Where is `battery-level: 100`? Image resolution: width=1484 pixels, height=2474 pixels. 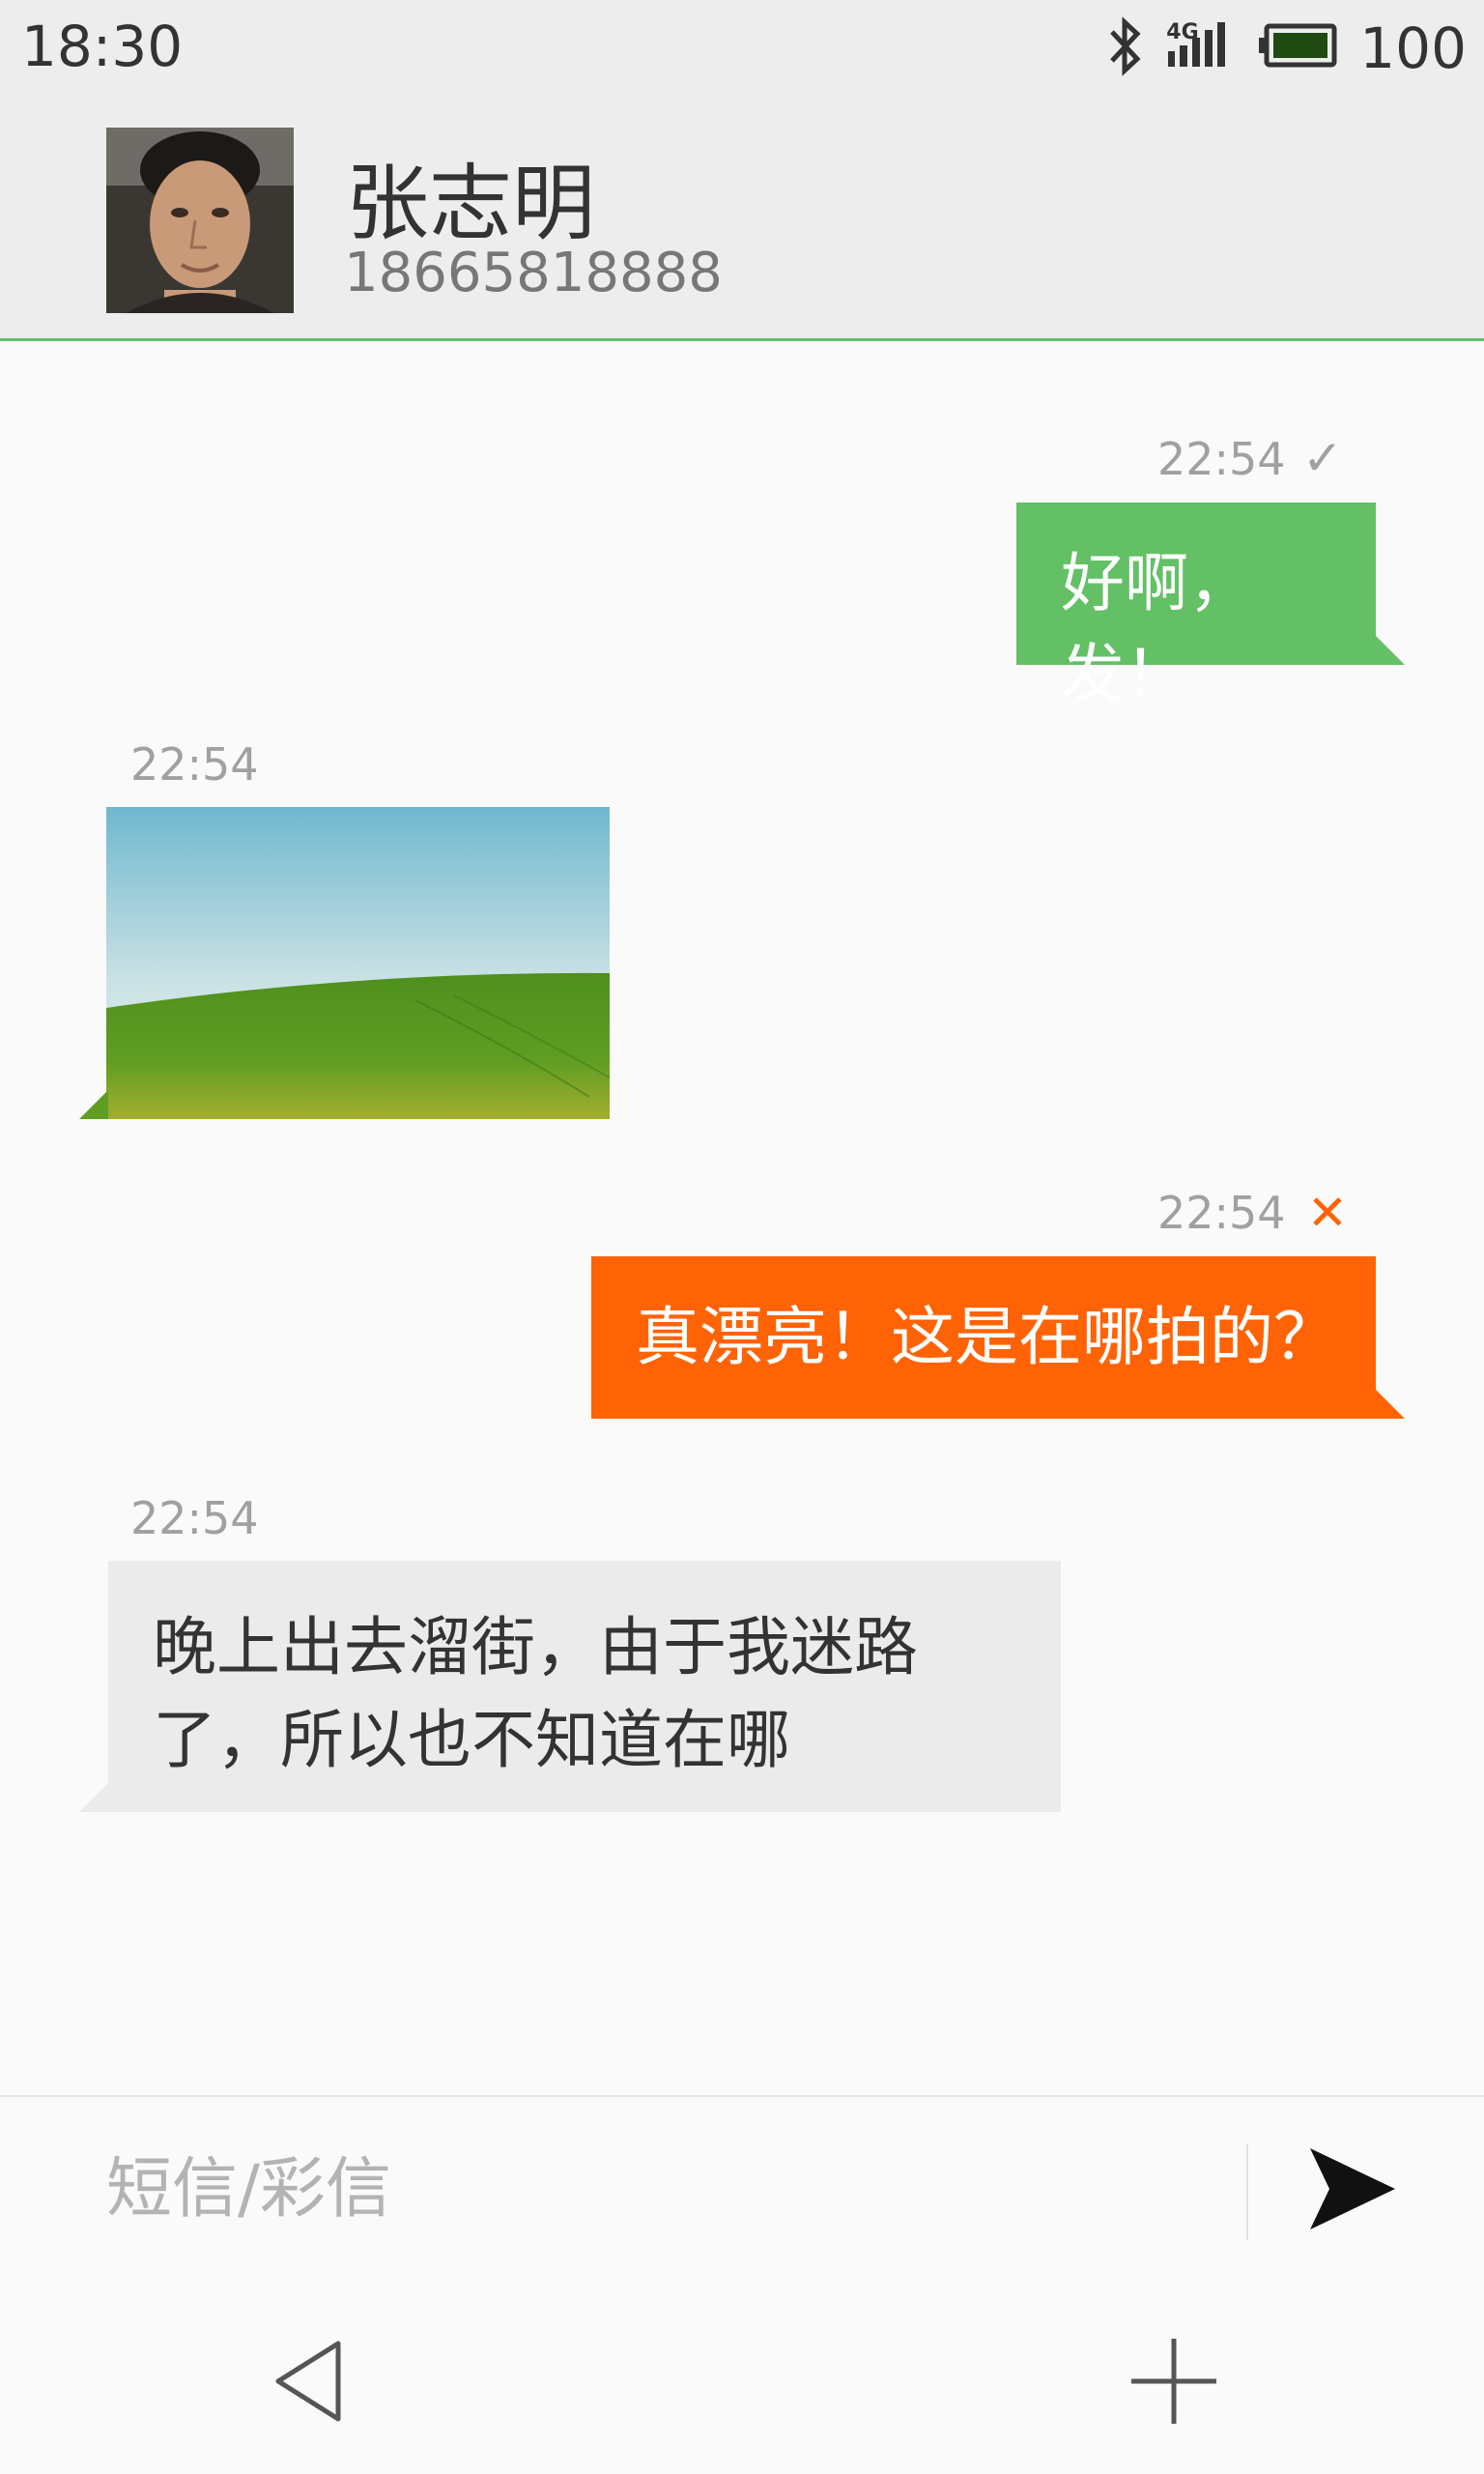 battery-level: 100 is located at coordinates (1413, 48).